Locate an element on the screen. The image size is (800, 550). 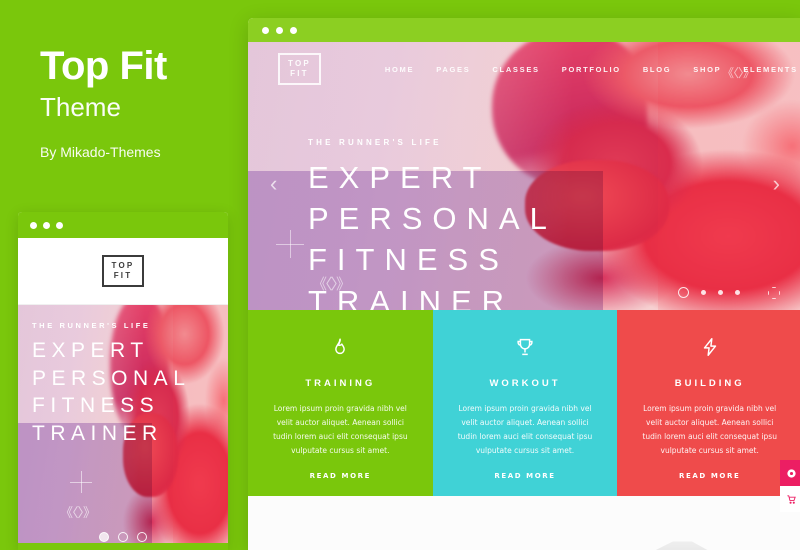
mobile-footer-strip is located at coordinates (123, 546).